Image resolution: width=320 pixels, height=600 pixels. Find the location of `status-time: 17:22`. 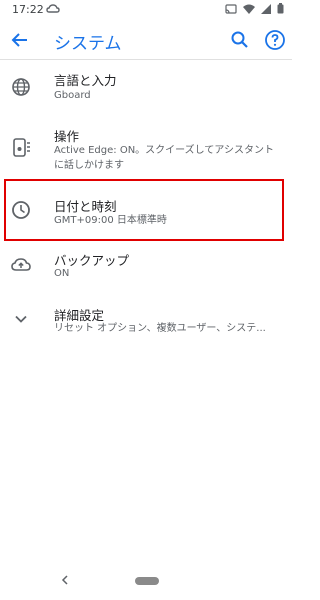

status-time: 17:22 is located at coordinates (28, 9).